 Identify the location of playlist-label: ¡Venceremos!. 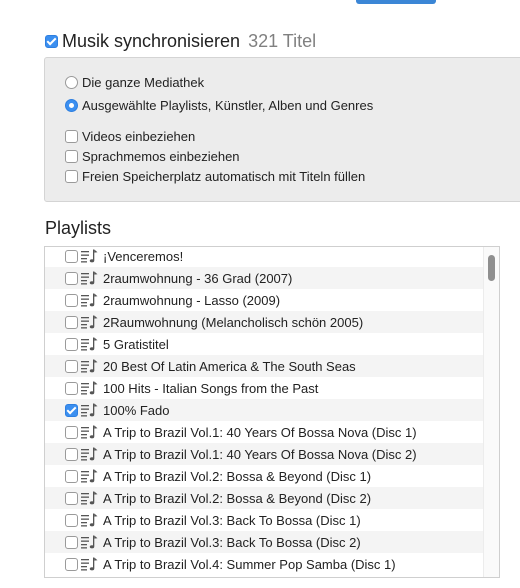
(143, 256).